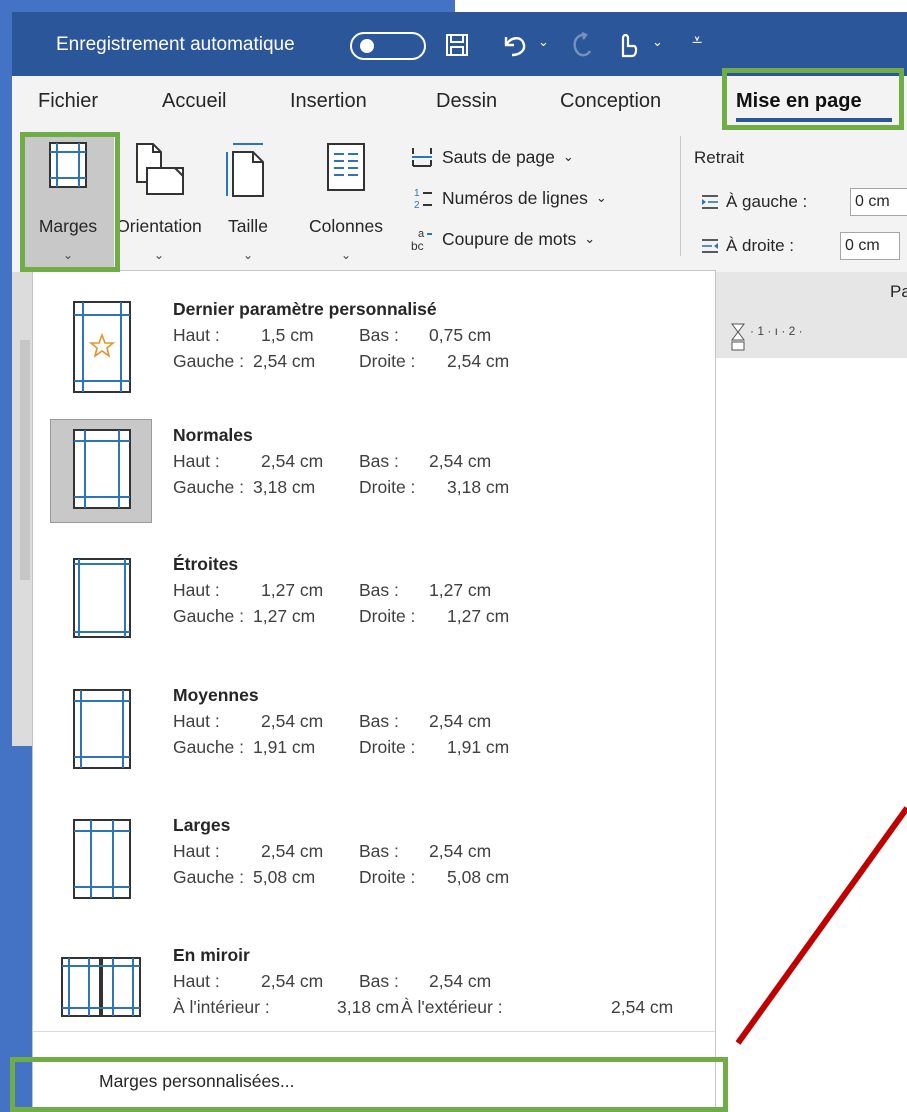  What do you see at coordinates (821, 925) in the screenshot?
I see `red-arrow-line` at bounding box center [821, 925].